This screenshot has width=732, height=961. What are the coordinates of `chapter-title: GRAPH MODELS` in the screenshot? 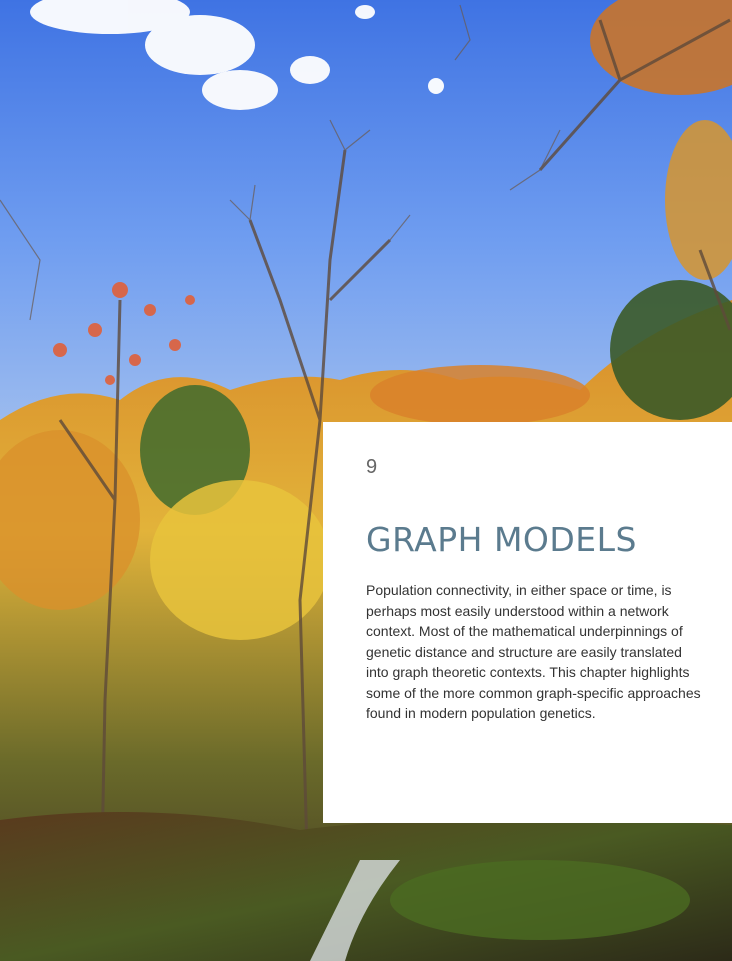 It's located at (501, 539).